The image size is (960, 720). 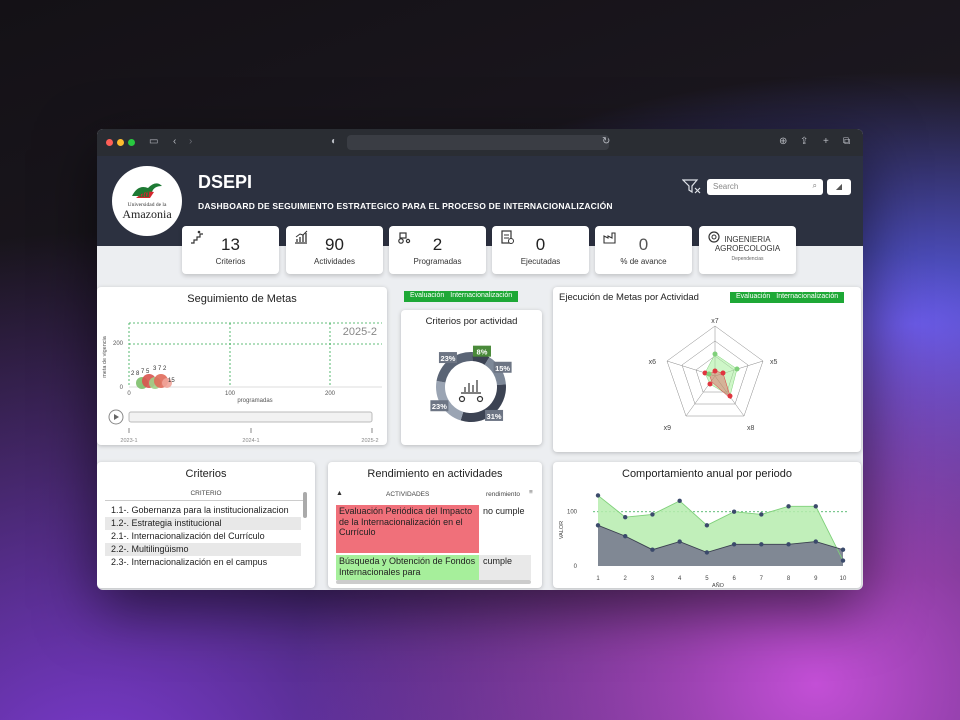 I want to click on radar-axis-label: x9, so click(x=668, y=428).